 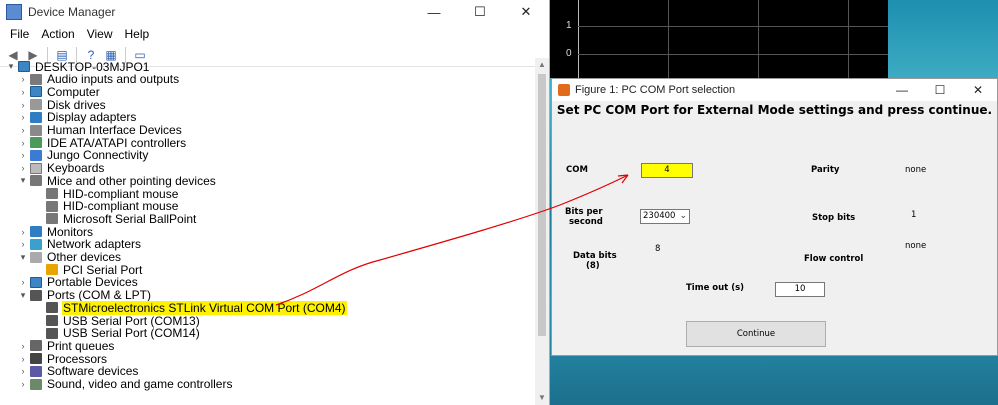 I want to click on hid-icon, so click(x=36, y=130).